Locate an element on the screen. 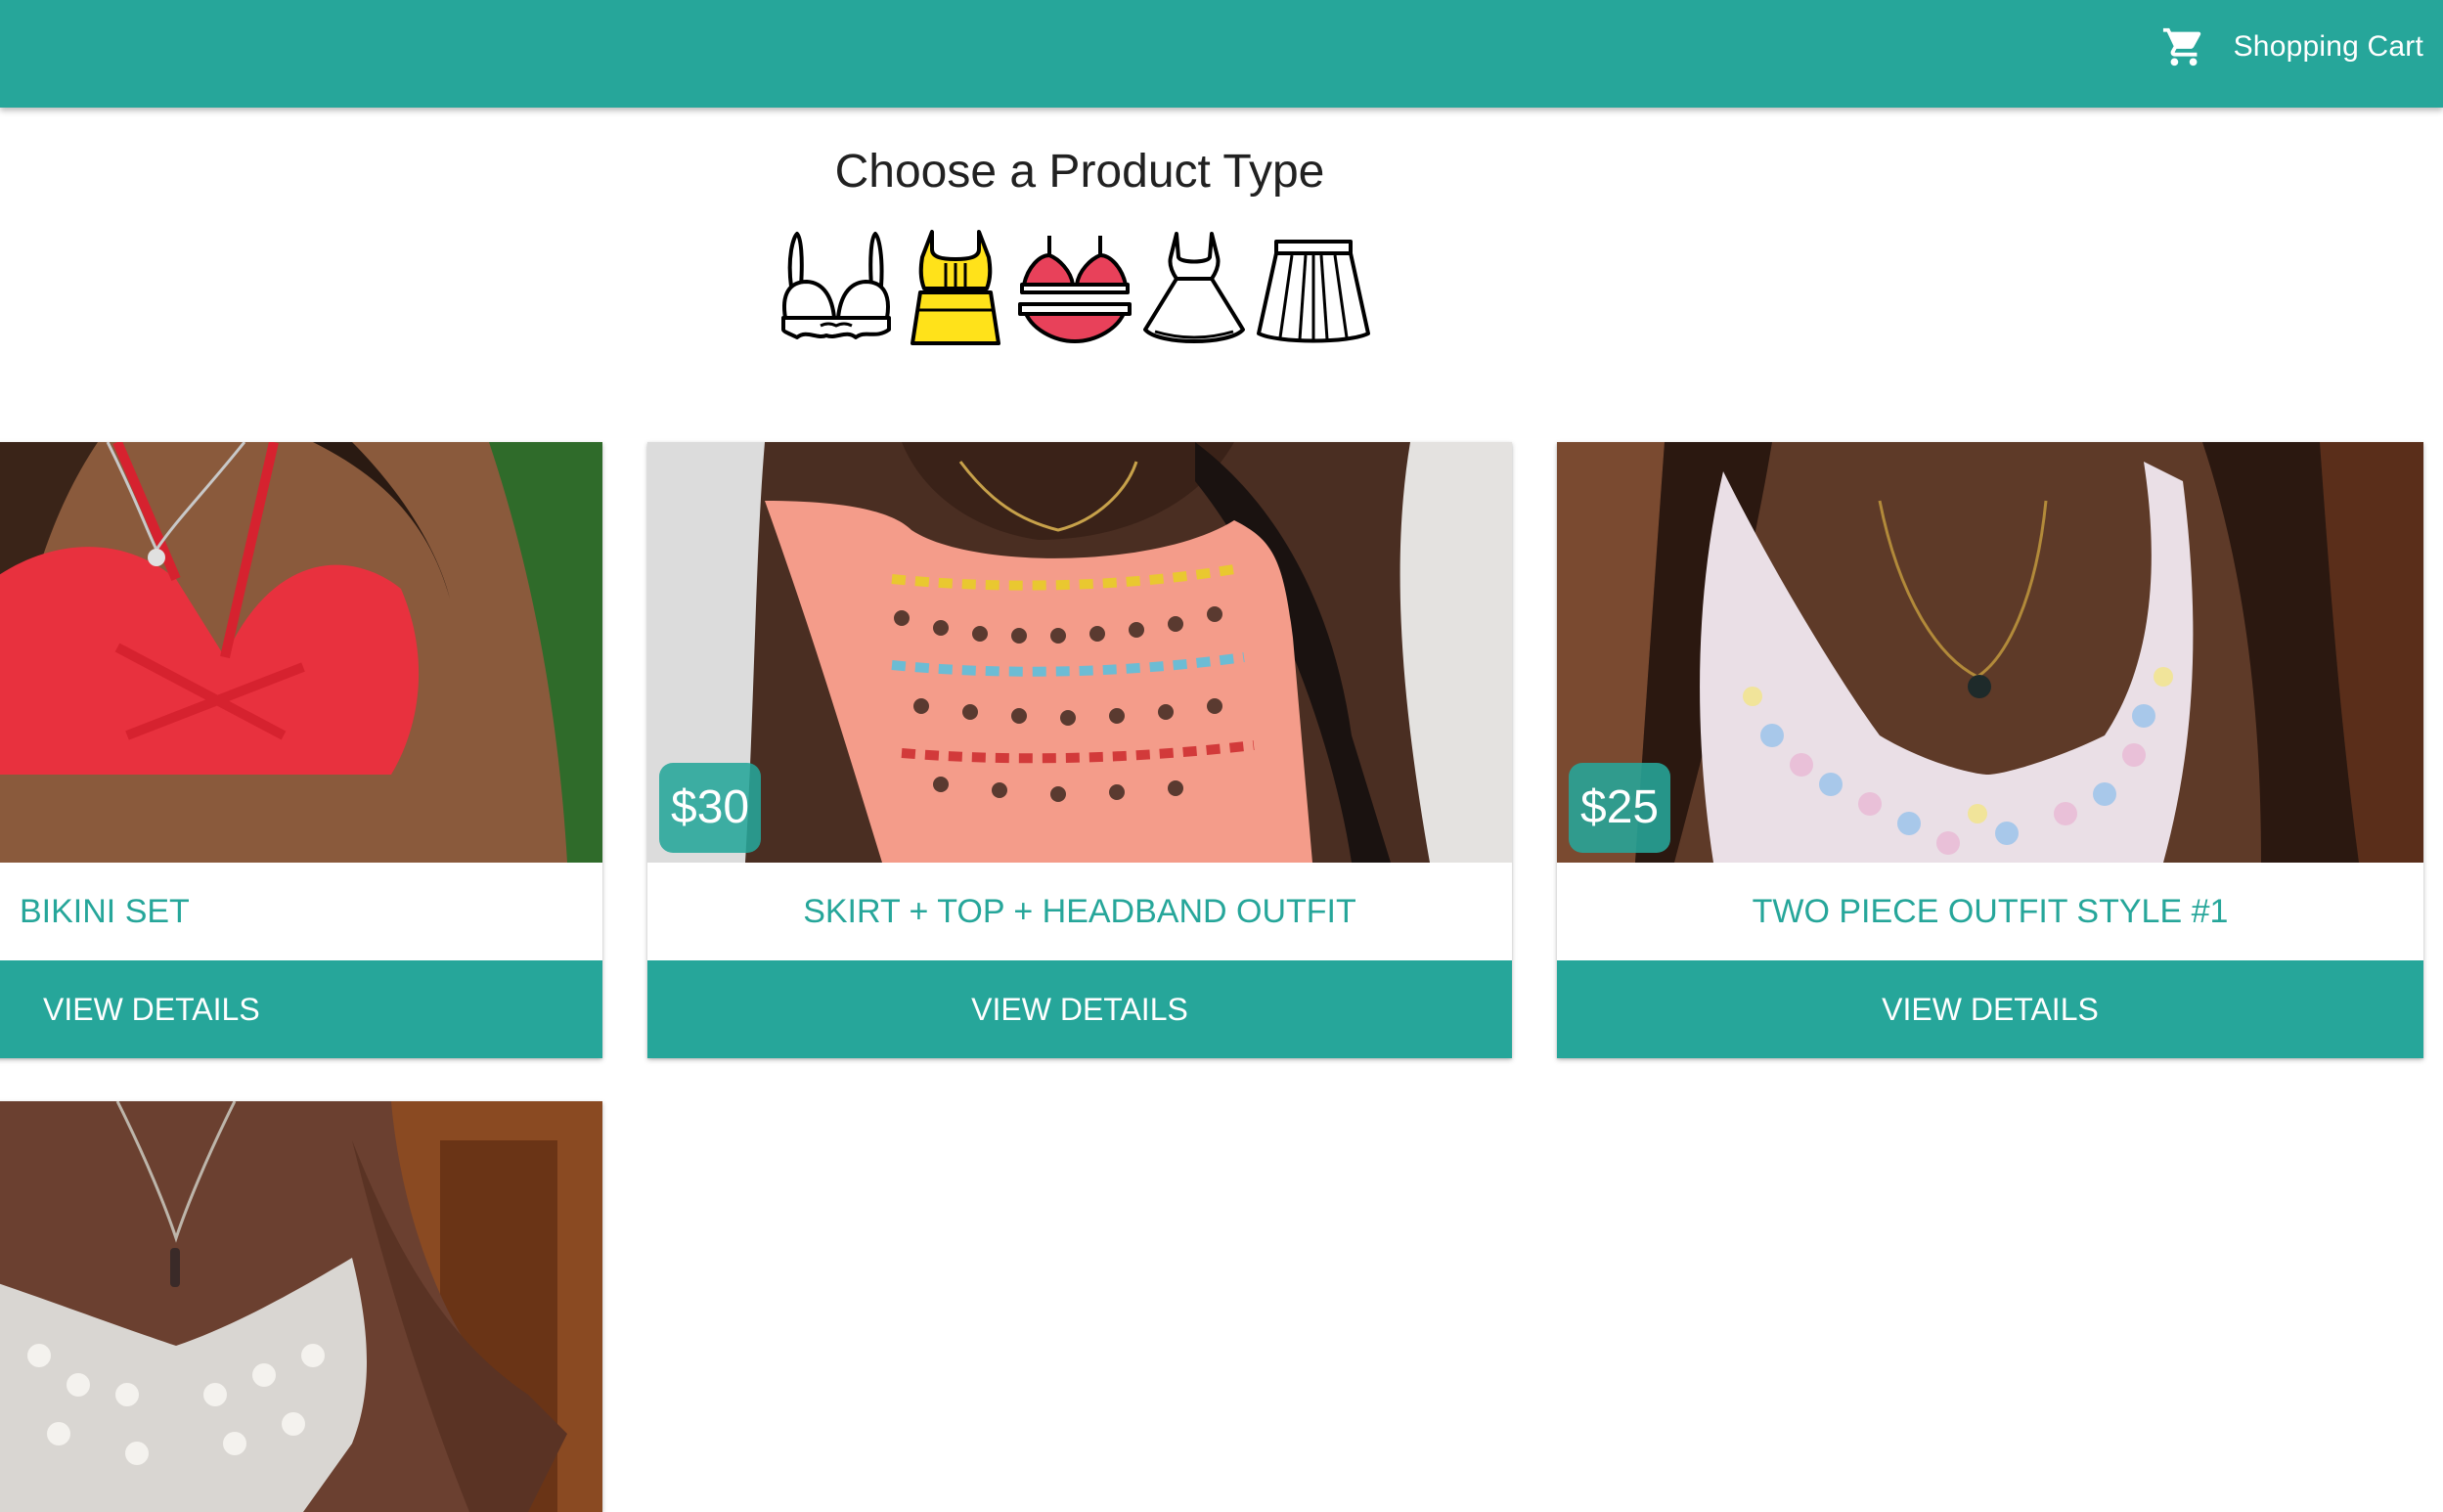  product-type-dress is located at coordinates (1194, 289).